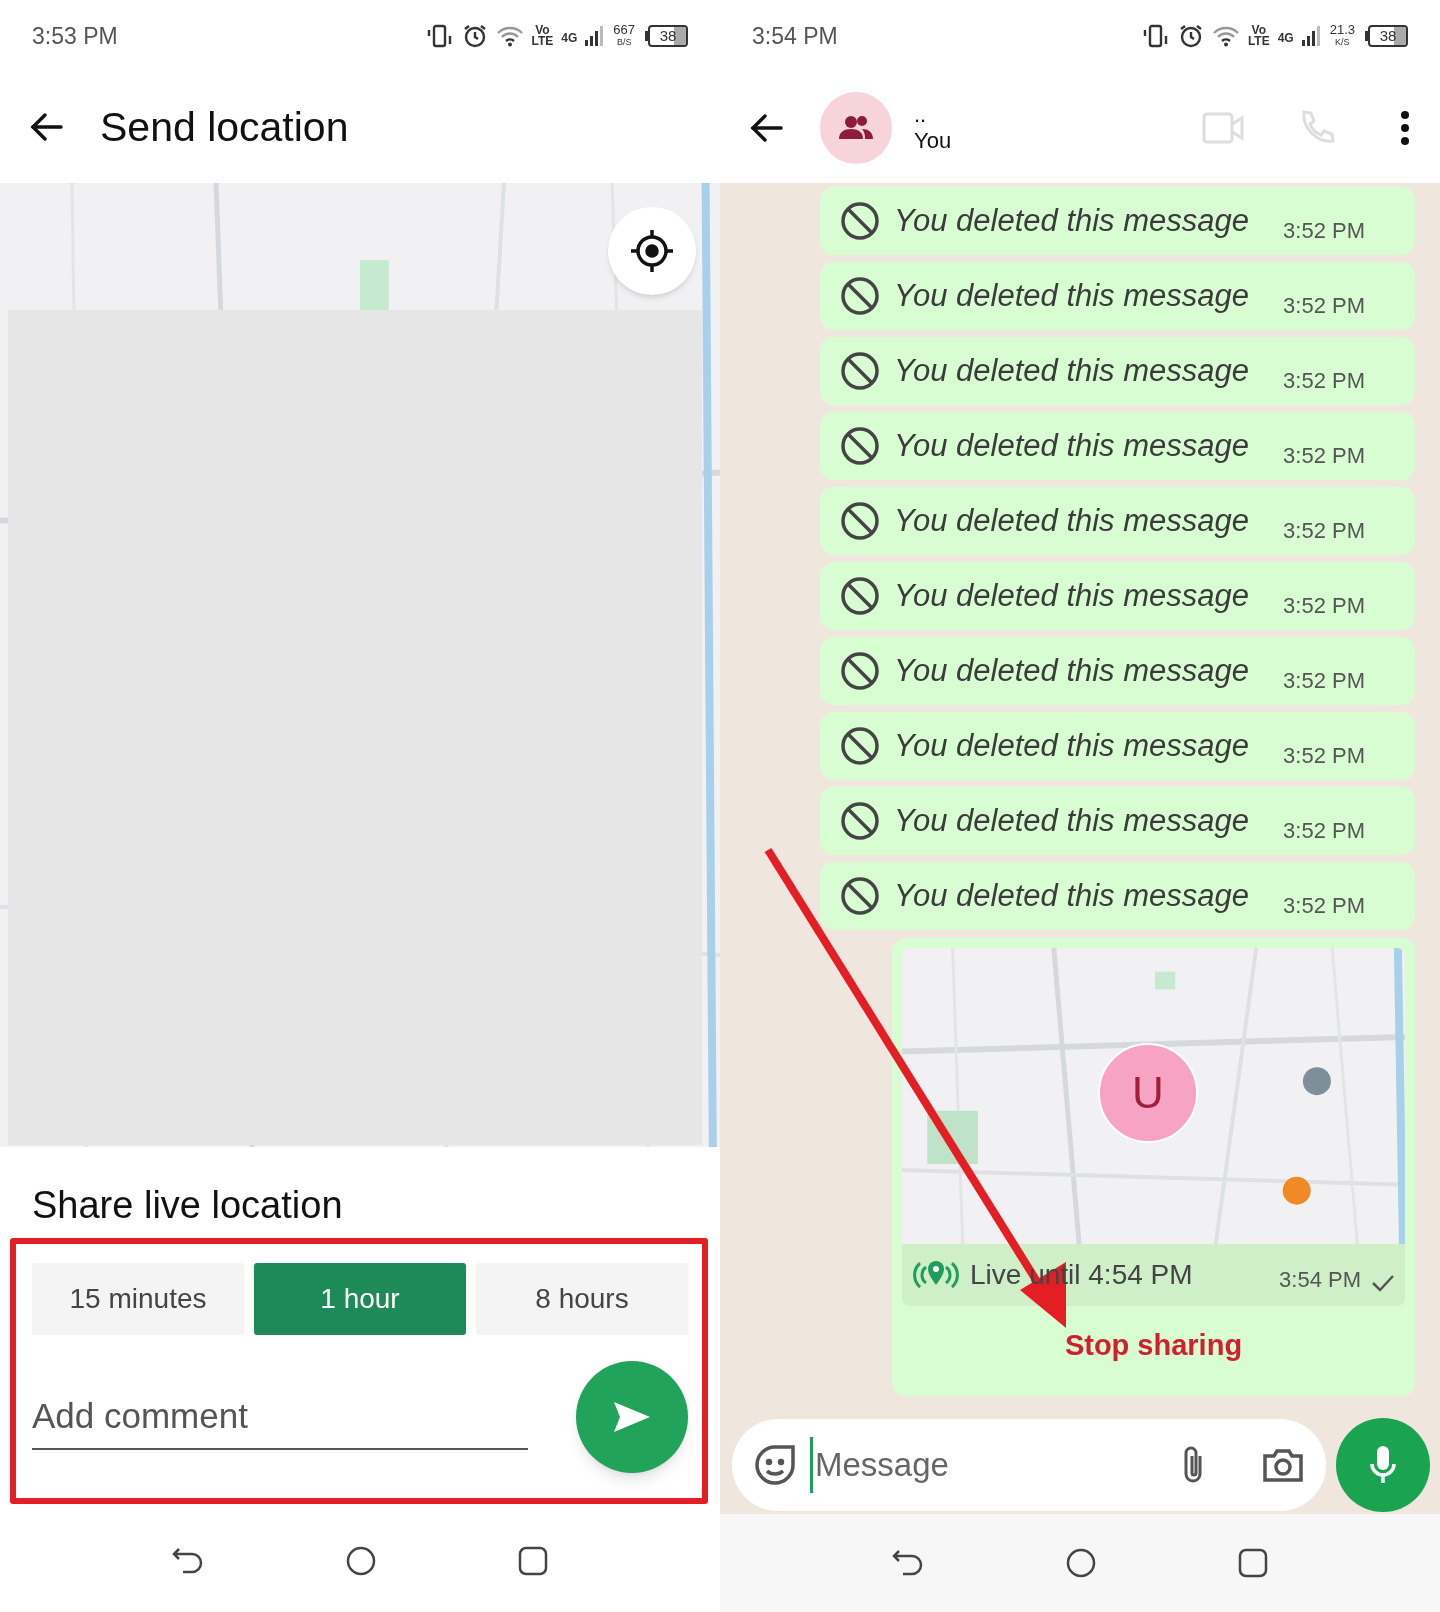 The width and height of the screenshot is (1440, 1612). Describe the element at coordinates (1320, 1280) in the screenshot. I see `message-time: 3:54 PM` at that location.